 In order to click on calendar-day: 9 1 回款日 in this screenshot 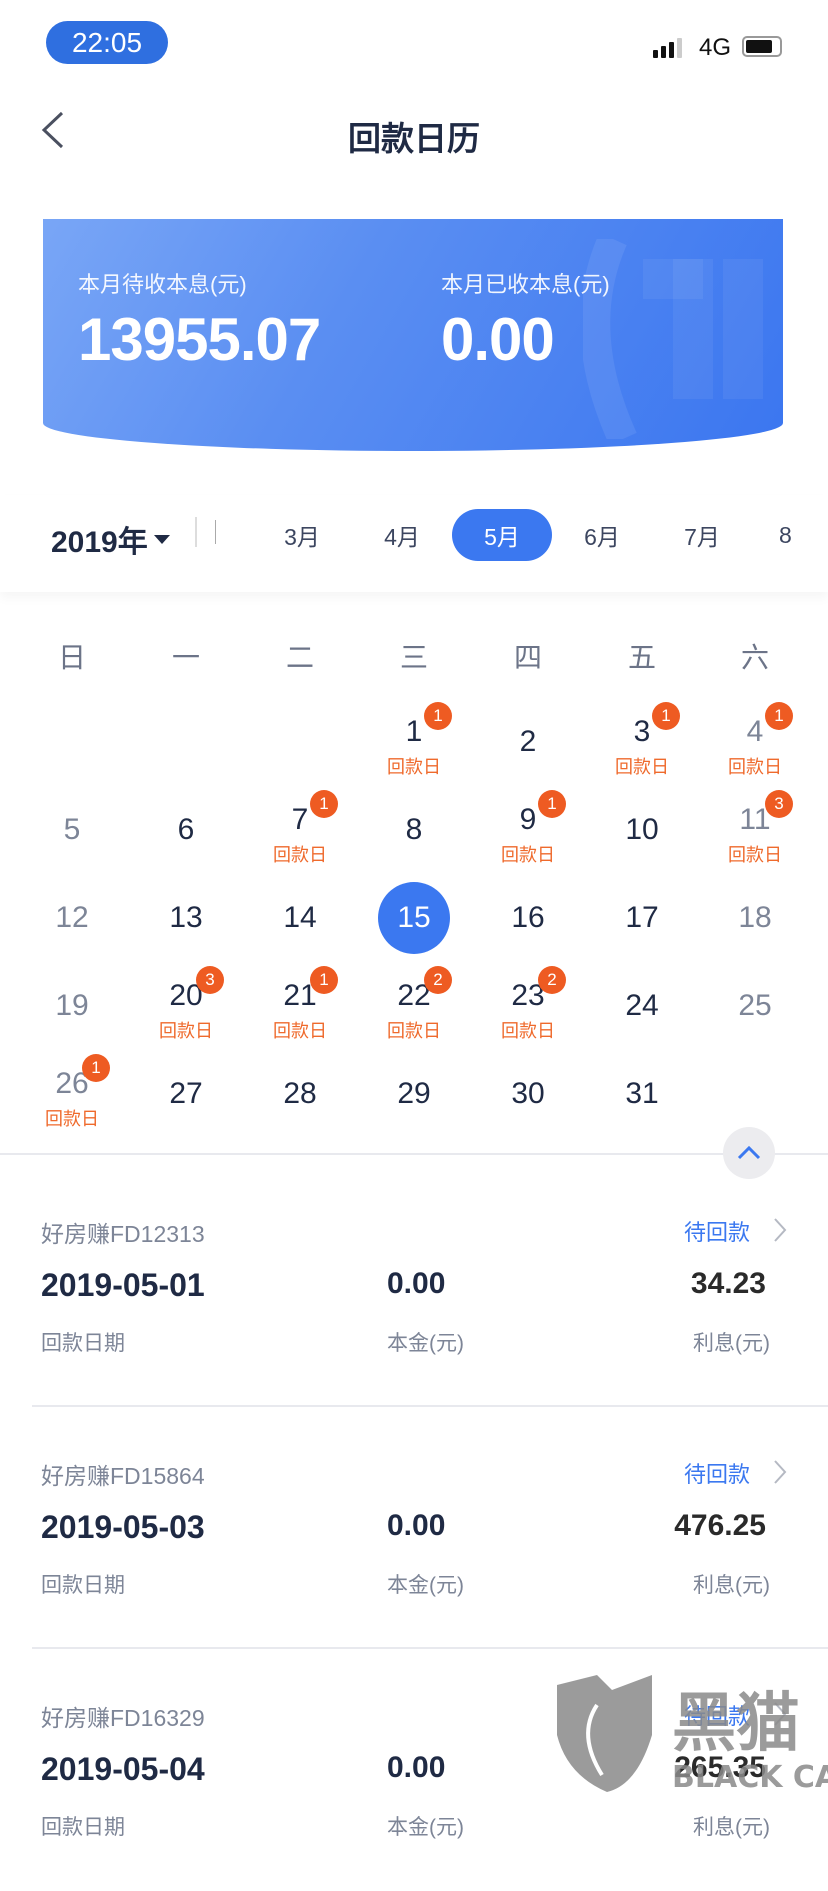, I will do `click(528, 828)`.